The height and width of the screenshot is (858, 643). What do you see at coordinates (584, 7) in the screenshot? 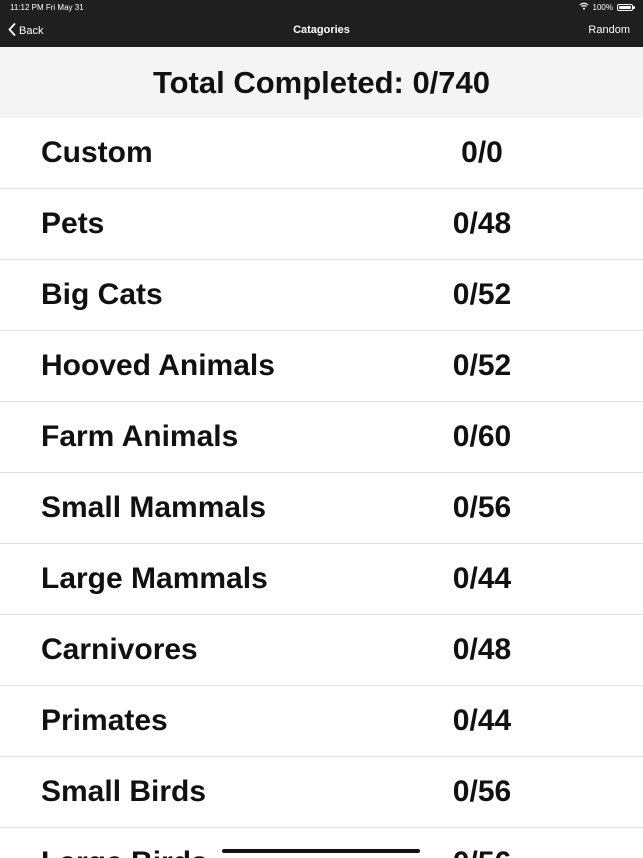
I see `wifi-icon` at bounding box center [584, 7].